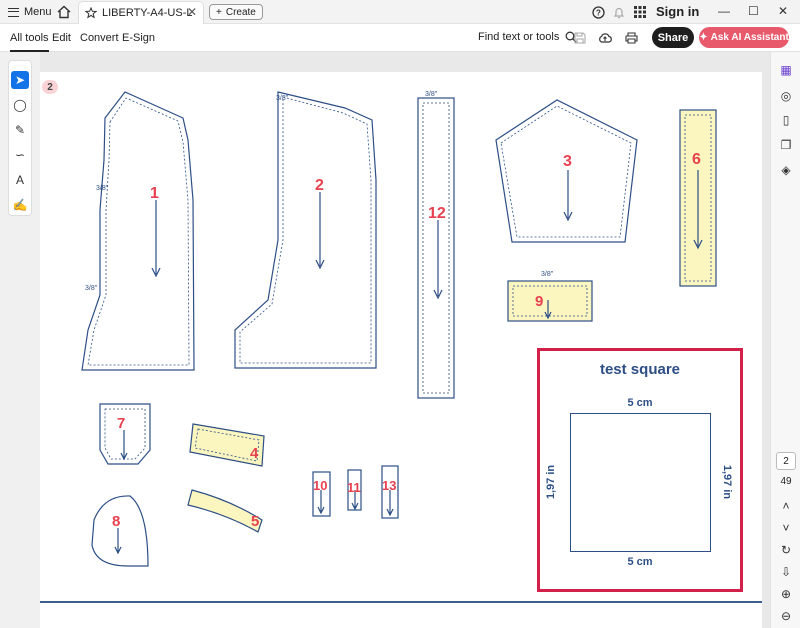 This screenshot has width=800, height=628. What do you see at coordinates (116, 521) in the screenshot?
I see `piece-label-8: 8` at bounding box center [116, 521].